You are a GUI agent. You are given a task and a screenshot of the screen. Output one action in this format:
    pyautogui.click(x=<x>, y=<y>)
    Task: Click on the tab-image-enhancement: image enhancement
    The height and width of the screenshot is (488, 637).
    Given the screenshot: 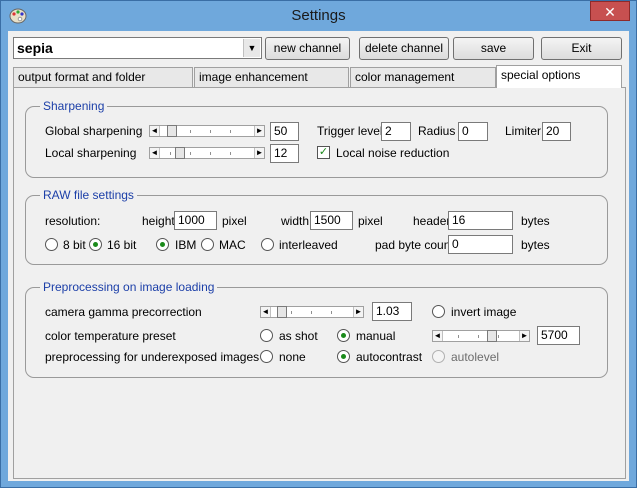 What is the action you would take?
    pyautogui.click(x=271, y=77)
    